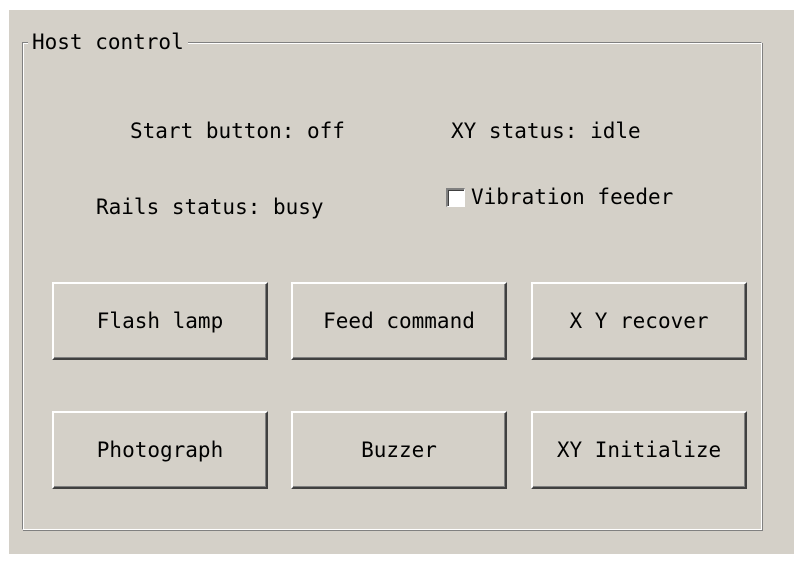  What do you see at coordinates (160, 450) in the screenshot?
I see `photograph-button: Photograph` at bounding box center [160, 450].